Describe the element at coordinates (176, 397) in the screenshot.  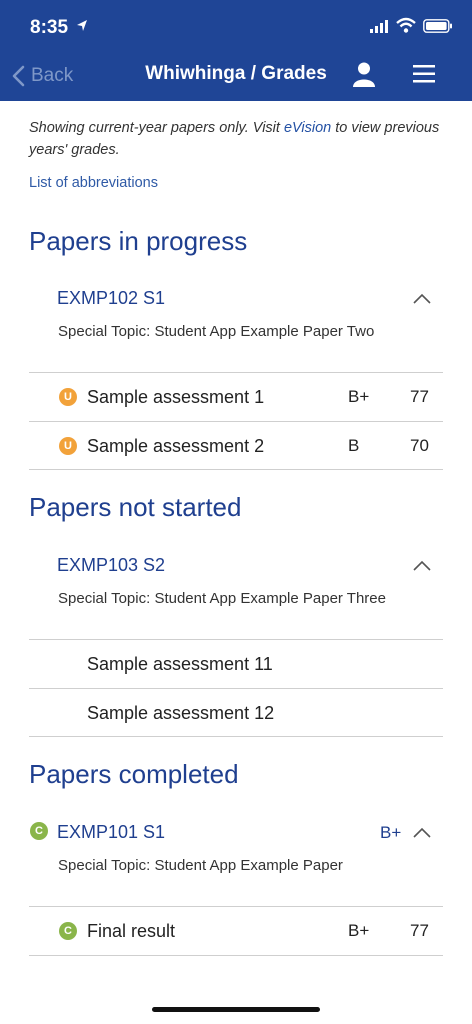
I see `assessment-label: Sample assessment 1` at that location.